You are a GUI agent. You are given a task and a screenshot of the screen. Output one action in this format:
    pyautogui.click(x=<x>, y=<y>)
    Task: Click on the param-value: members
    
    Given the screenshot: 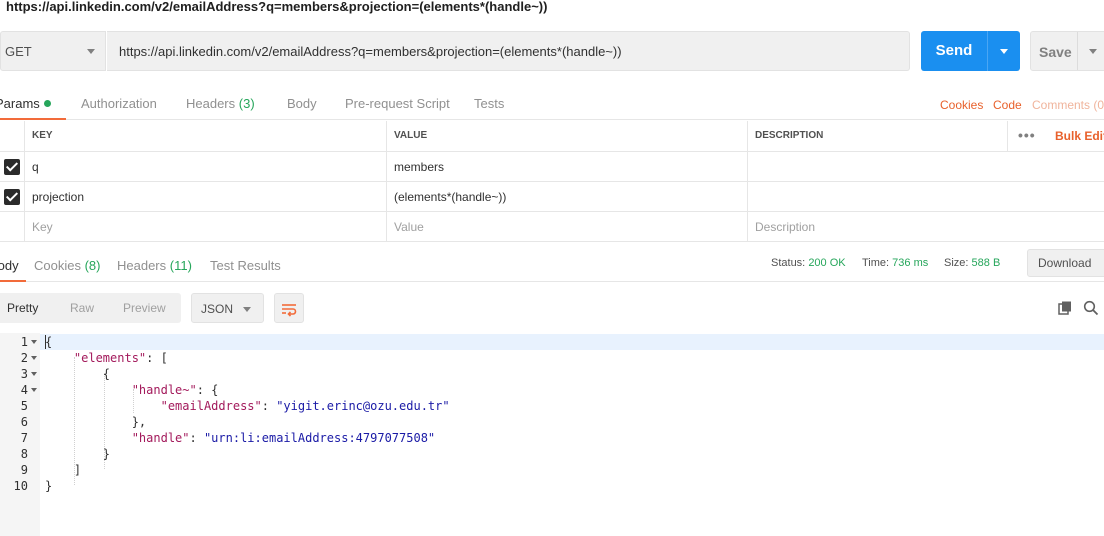 What is the action you would take?
    pyautogui.click(x=566, y=166)
    